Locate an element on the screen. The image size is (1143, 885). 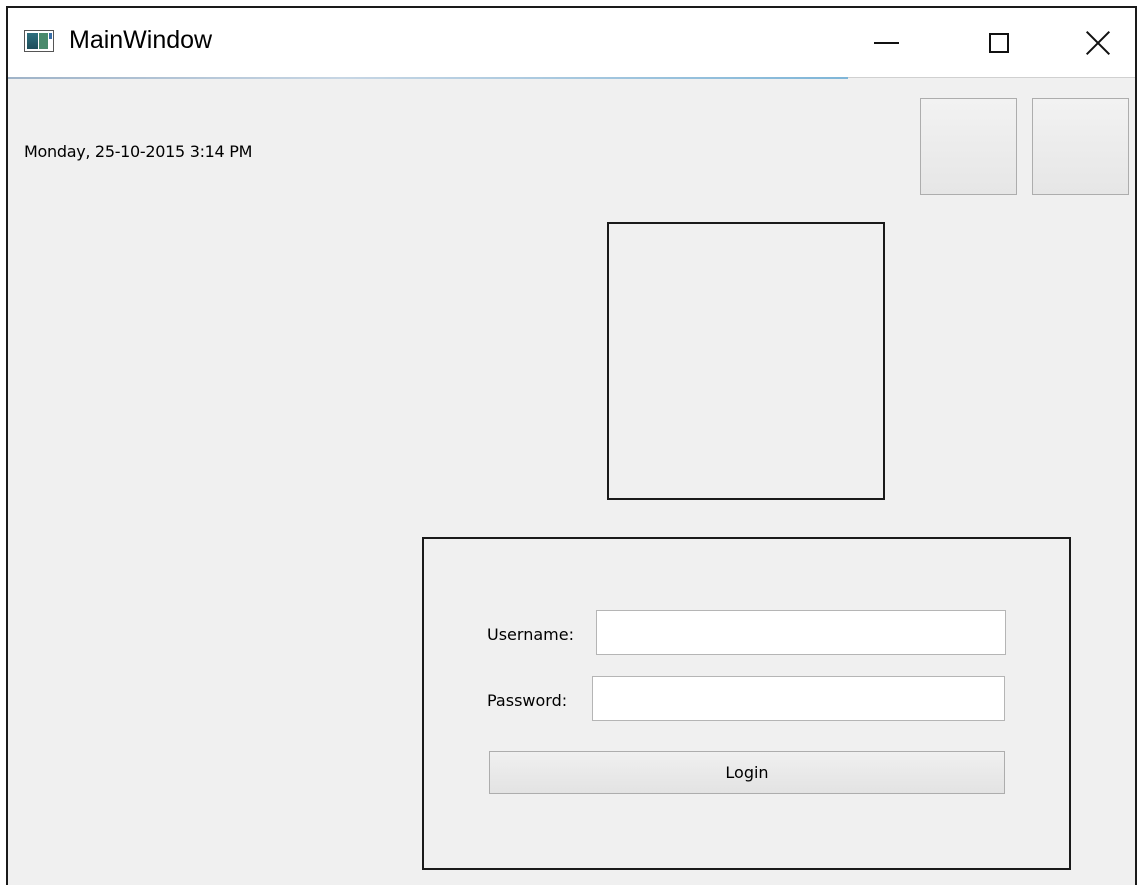
app-window-icon is located at coordinates (39, 41).